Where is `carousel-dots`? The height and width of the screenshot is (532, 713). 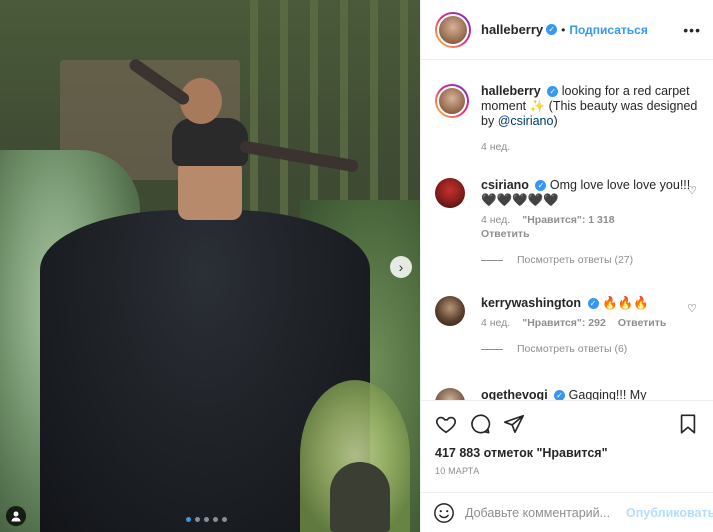
carousel-dots is located at coordinates (206, 519).